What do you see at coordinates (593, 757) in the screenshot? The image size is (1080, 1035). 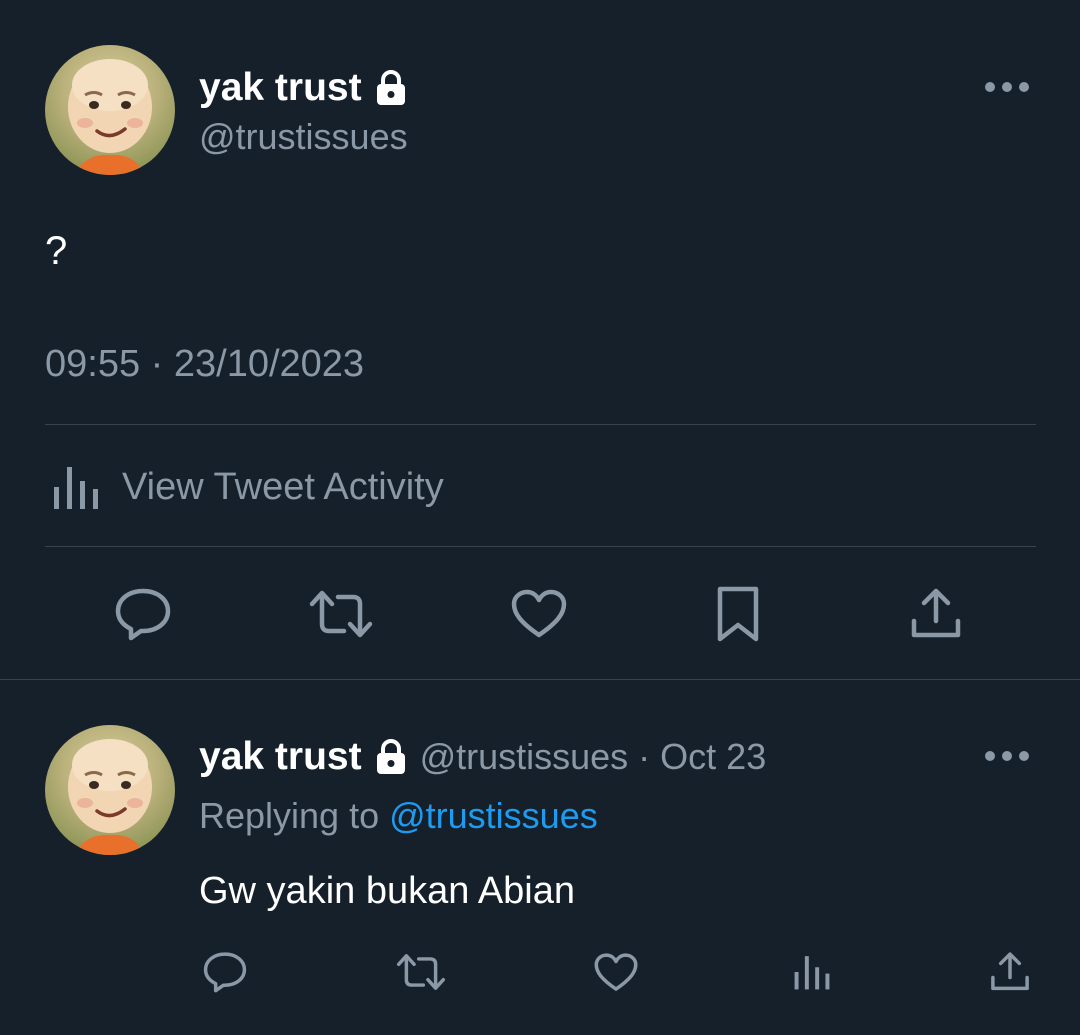 I see `reply-handle-date: @trustissues · Oct 23` at bounding box center [593, 757].